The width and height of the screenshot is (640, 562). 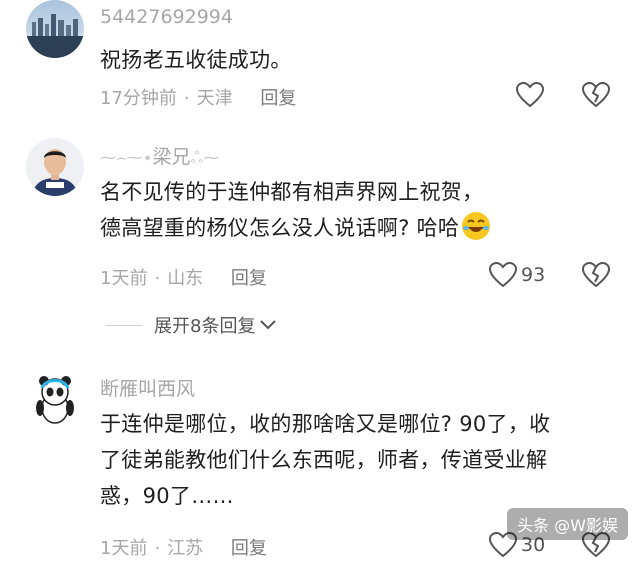 I want to click on decoration-right: ஃ⁓, so click(x=205, y=157).